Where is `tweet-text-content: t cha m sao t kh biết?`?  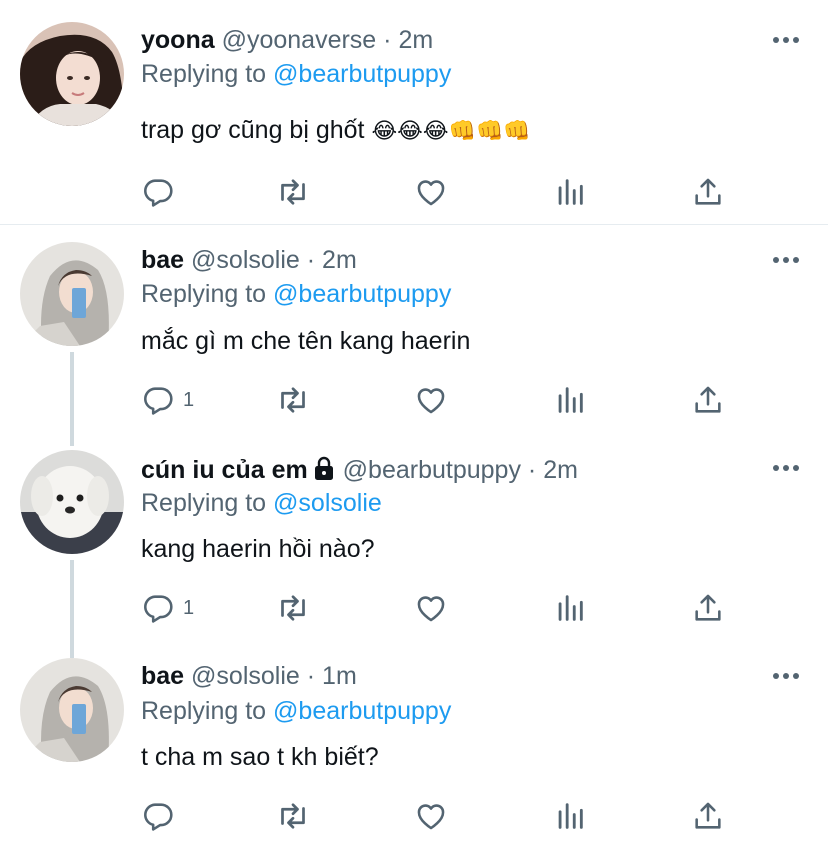 tweet-text-content: t cha m sao t kh biết? is located at coordinates (260, 757).